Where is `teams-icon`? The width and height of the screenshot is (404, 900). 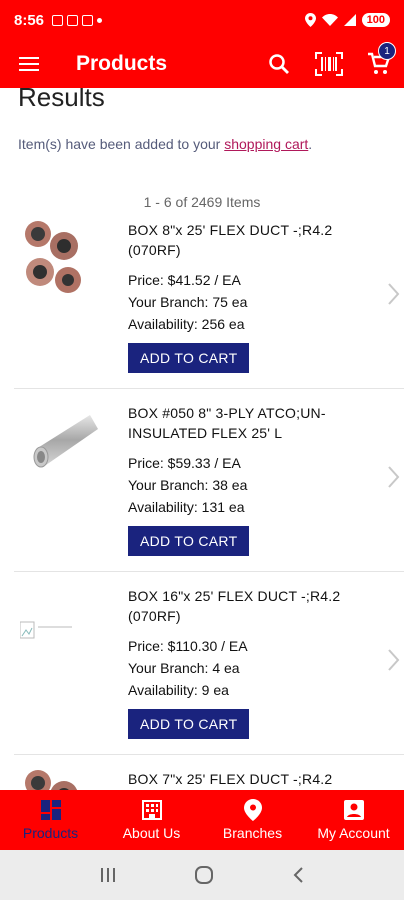
teams-icon is located at coordinates (73, 20).